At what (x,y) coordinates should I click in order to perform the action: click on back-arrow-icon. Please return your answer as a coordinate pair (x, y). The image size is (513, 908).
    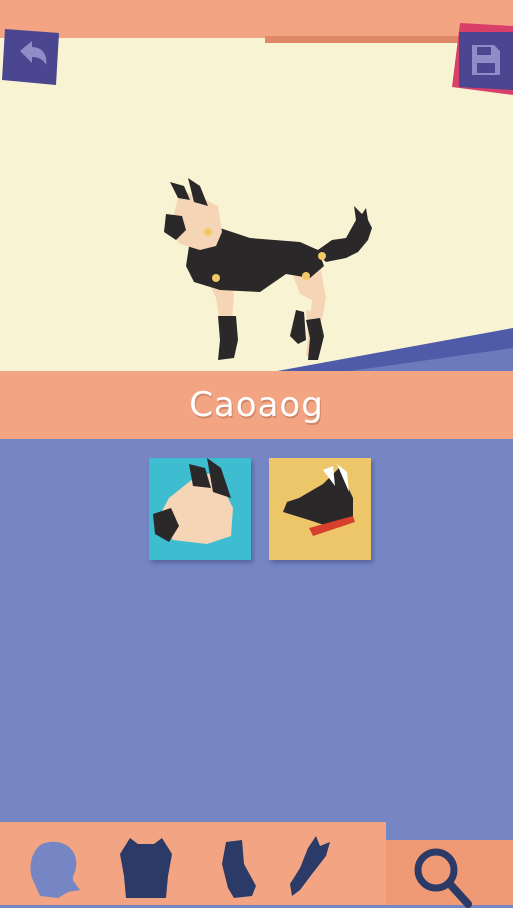
    Looking at the image, I should click on (30, 57).